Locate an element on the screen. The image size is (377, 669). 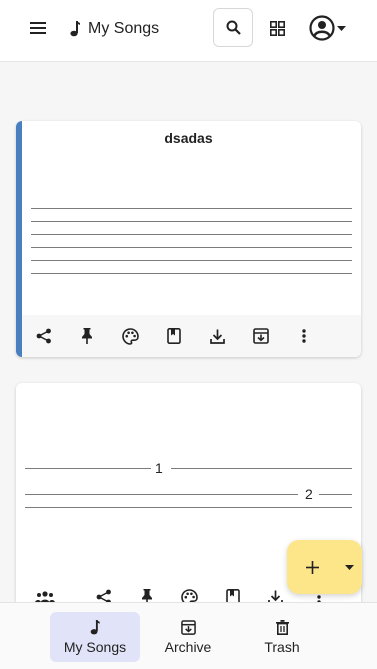
add-options-button is located at coordinates (349, 567).